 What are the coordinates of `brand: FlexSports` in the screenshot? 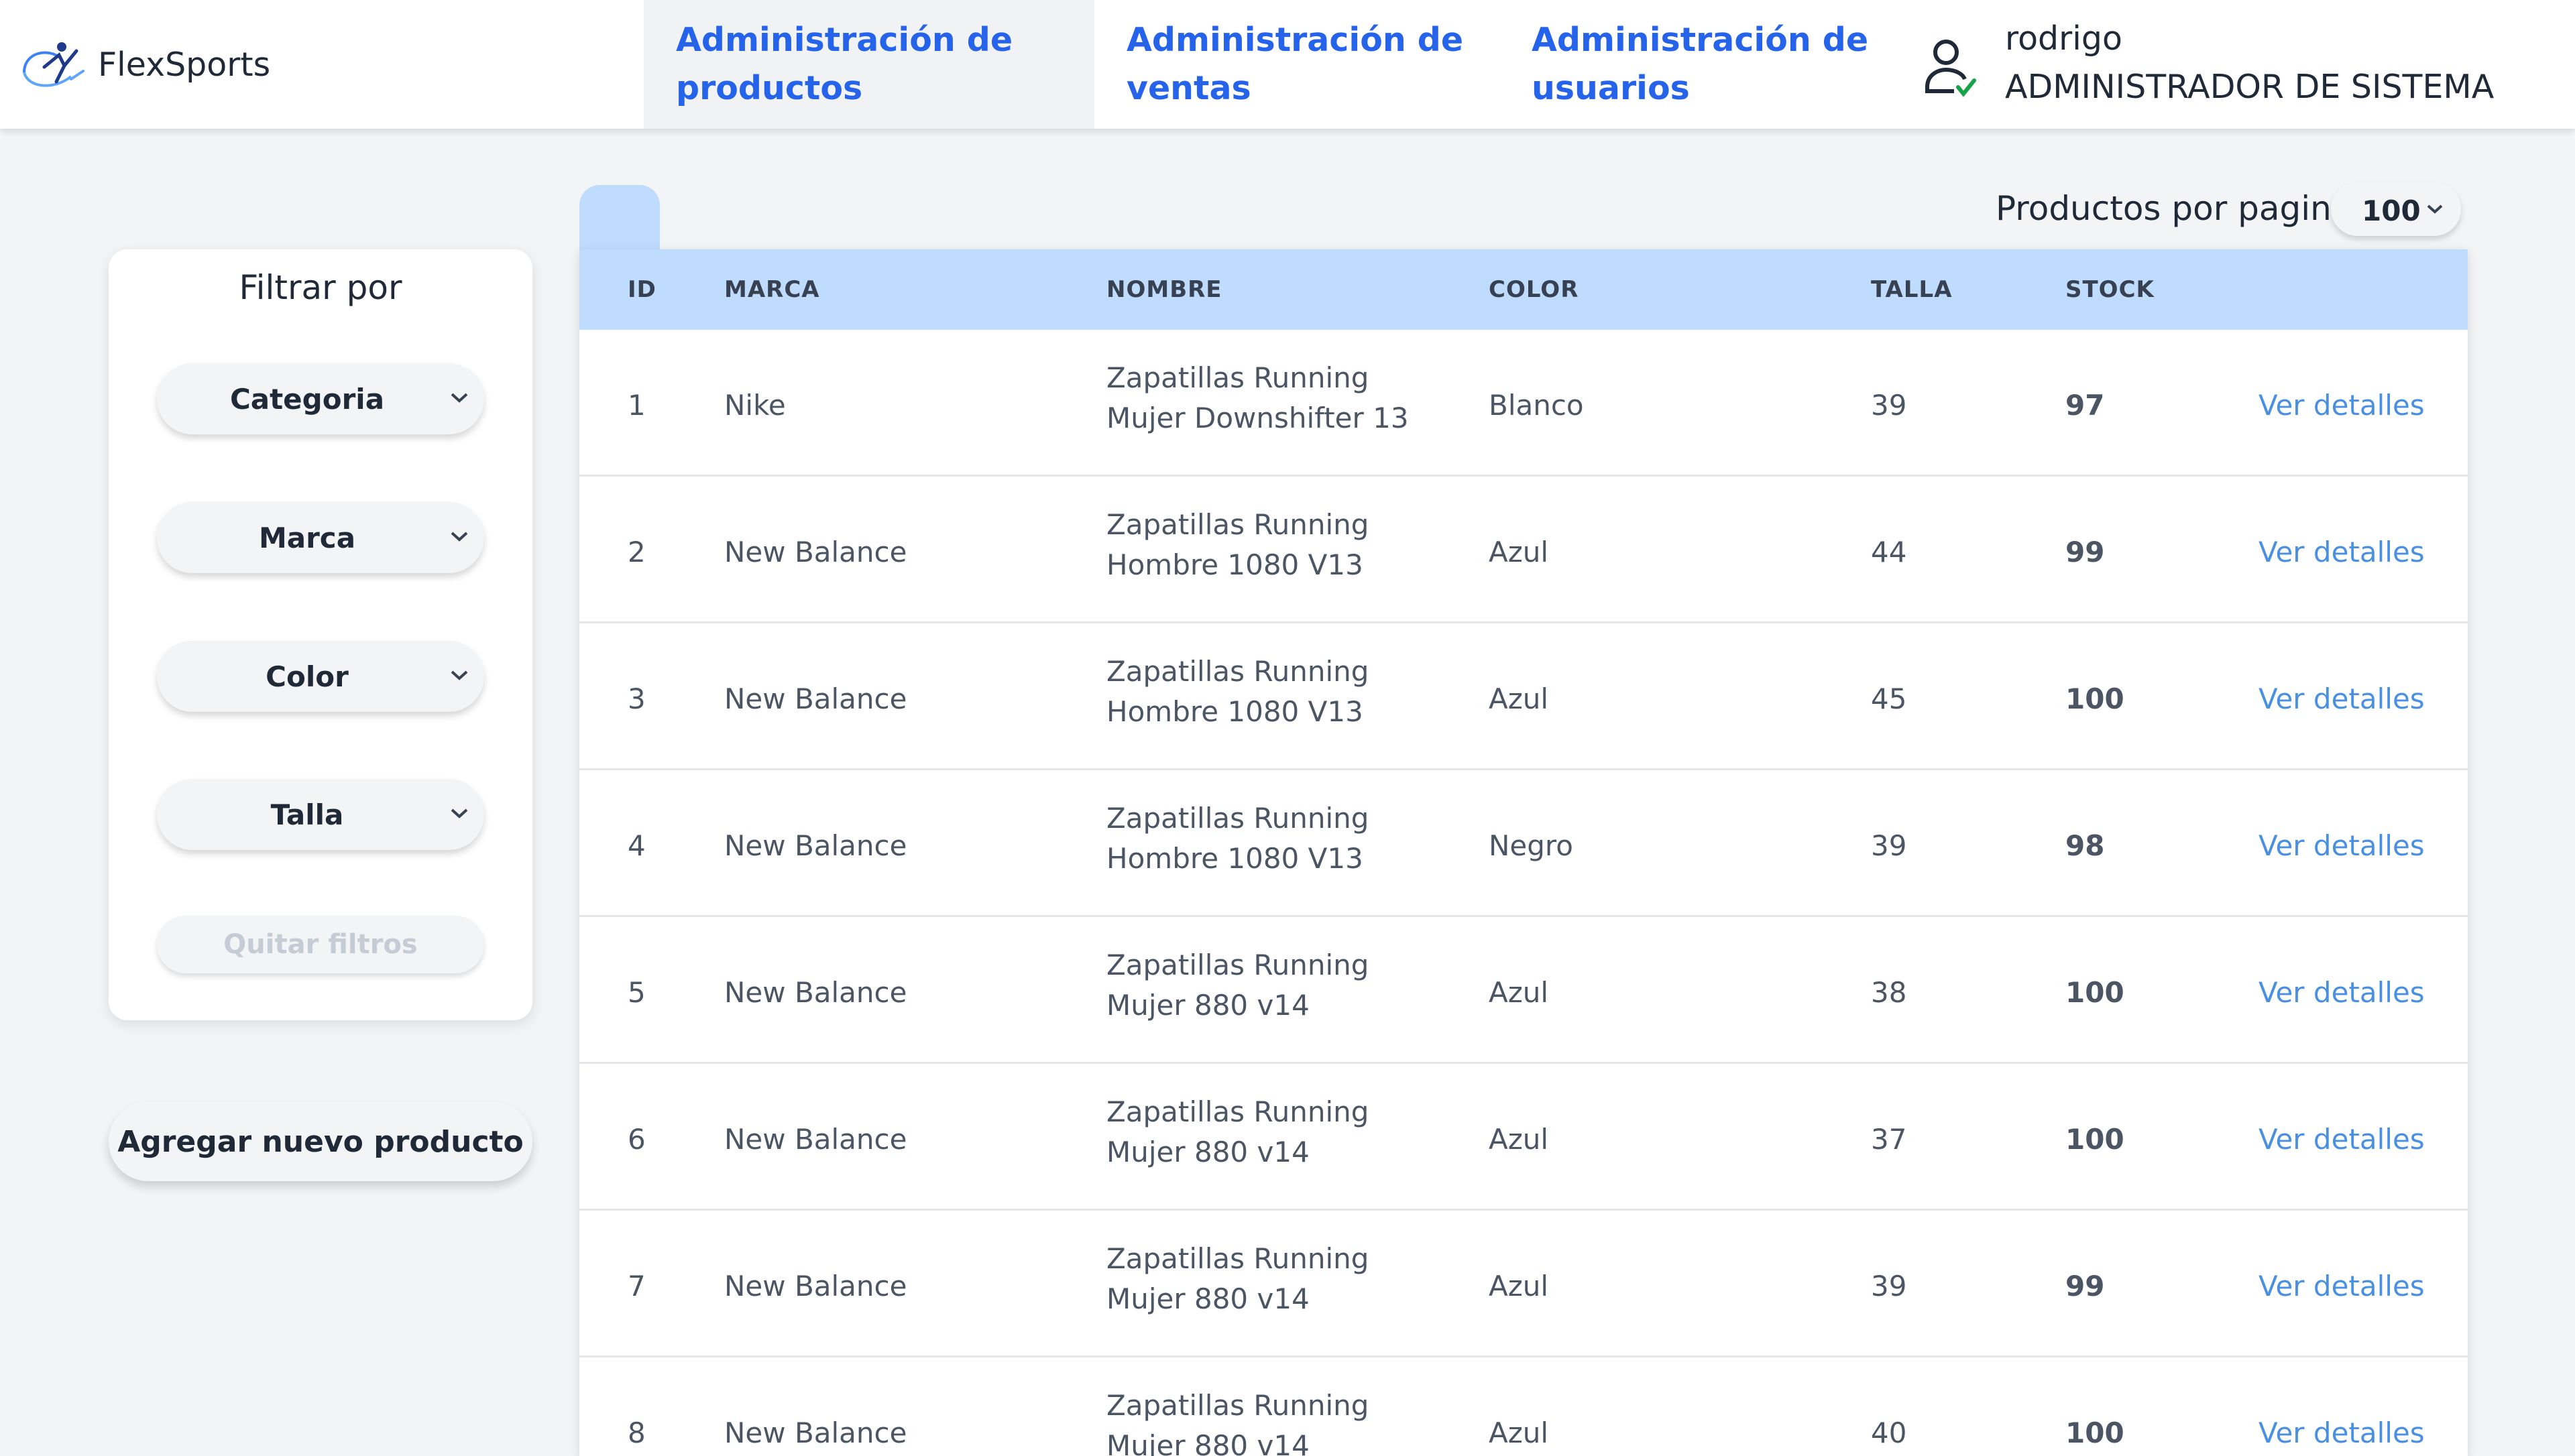 It's located at (142, 64).